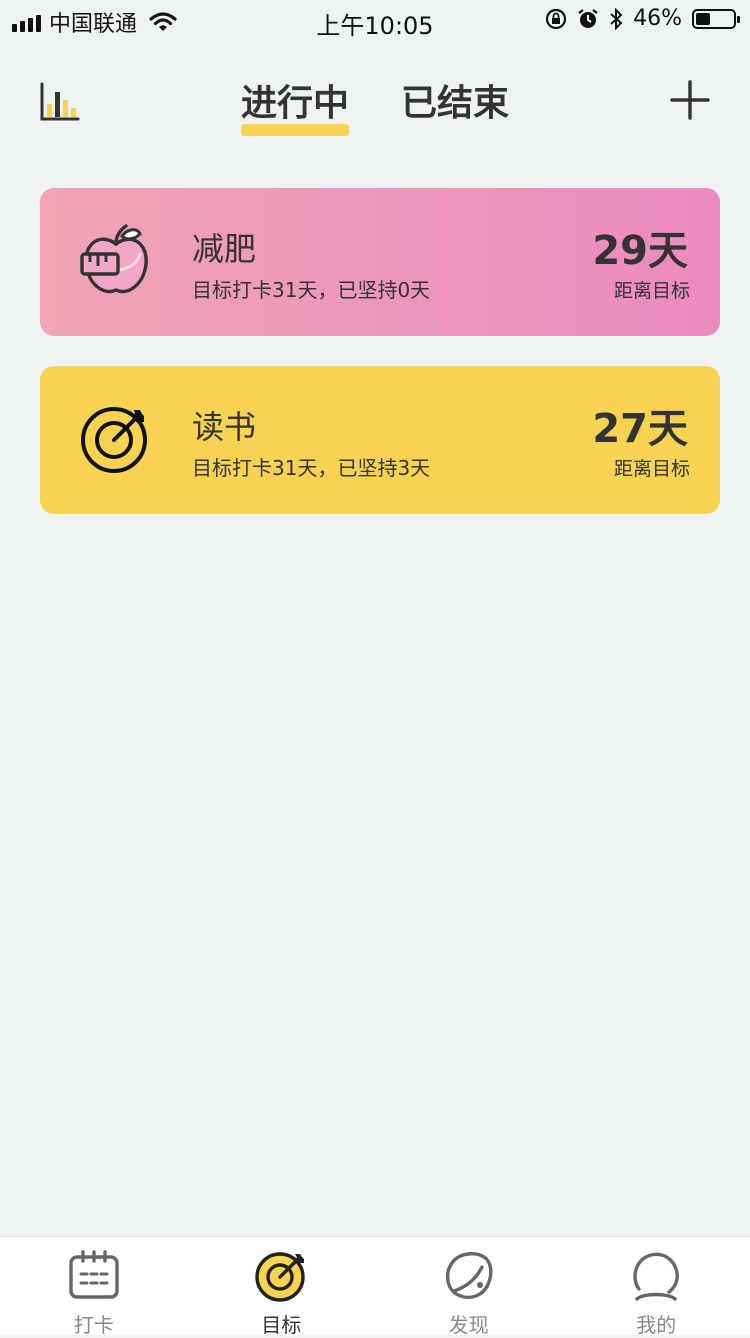  Describe the element at coordinates (616, 19) in the screenshot. I see `bluetooth-icon` at that location.